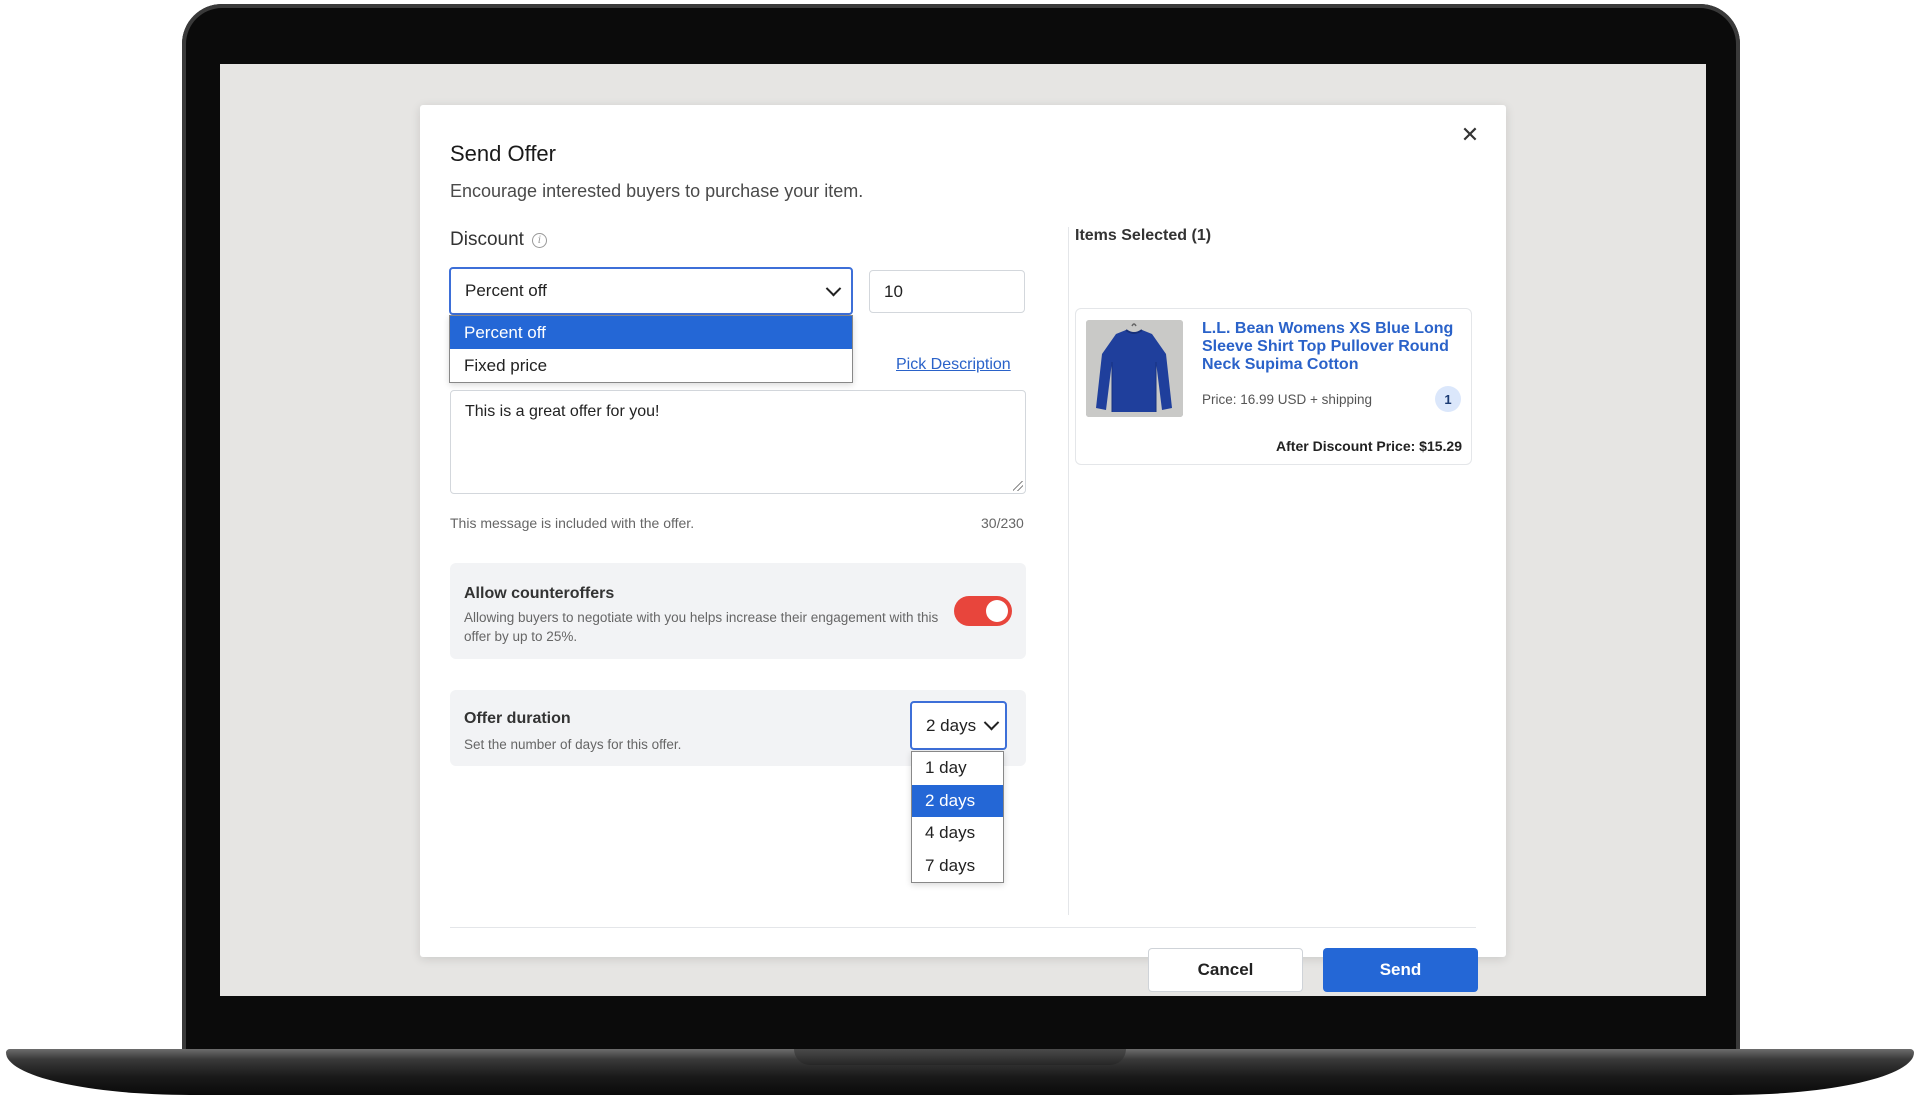 This screenshot has height=1096, width=1920. Describe the element at coordinates (517, 718) in the screenshot. I see `offer-duration-title: Offer duration` at that location.